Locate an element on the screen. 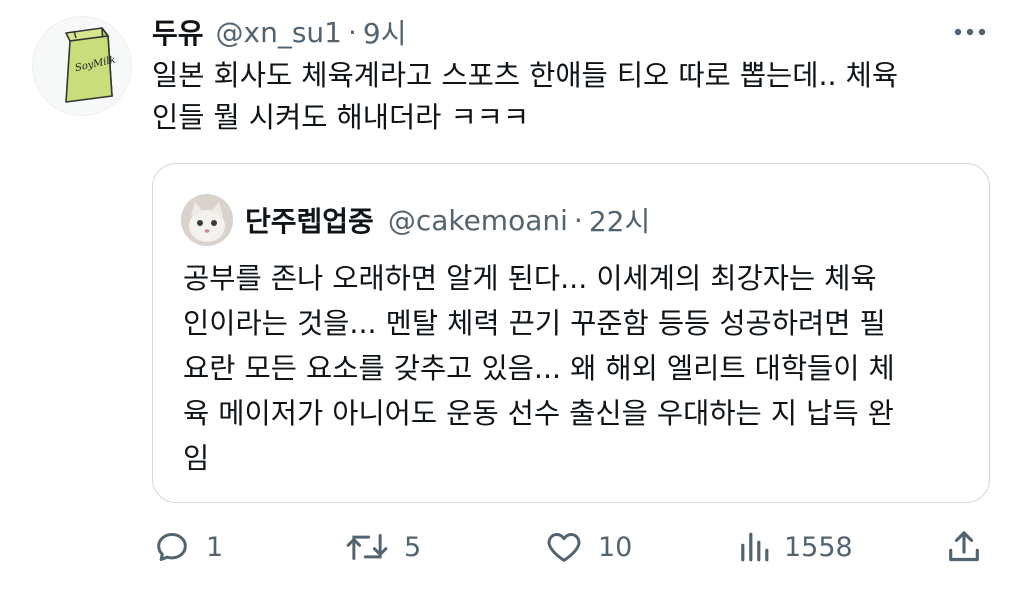  share-button is located at coordinates (964, 547).